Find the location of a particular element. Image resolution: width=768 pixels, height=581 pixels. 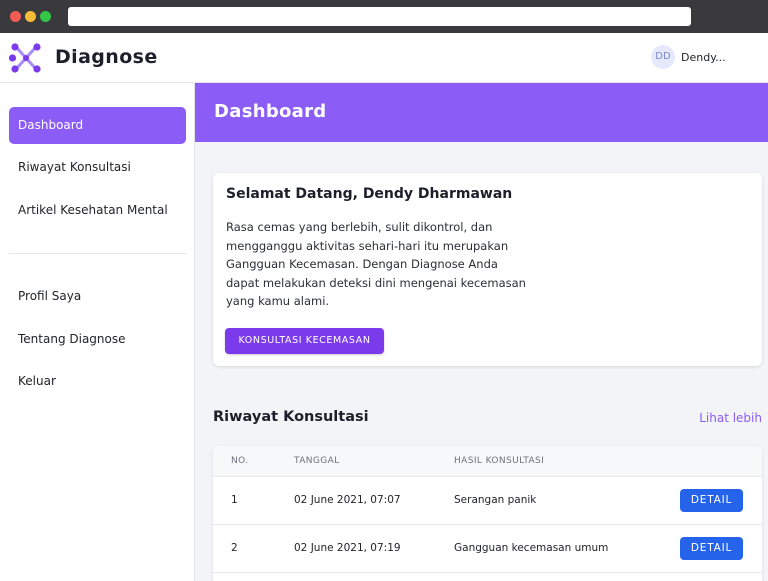

window-maximize-dot is located at coordinates (45, 16).